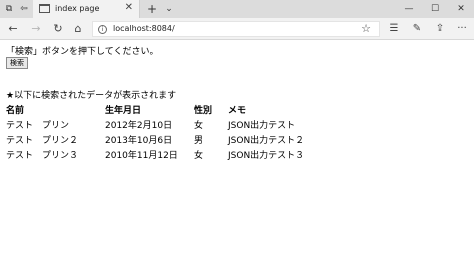  Describe the element at coordinates (409, 9) in the screenshot. I see `minimize-button: —` at that location.